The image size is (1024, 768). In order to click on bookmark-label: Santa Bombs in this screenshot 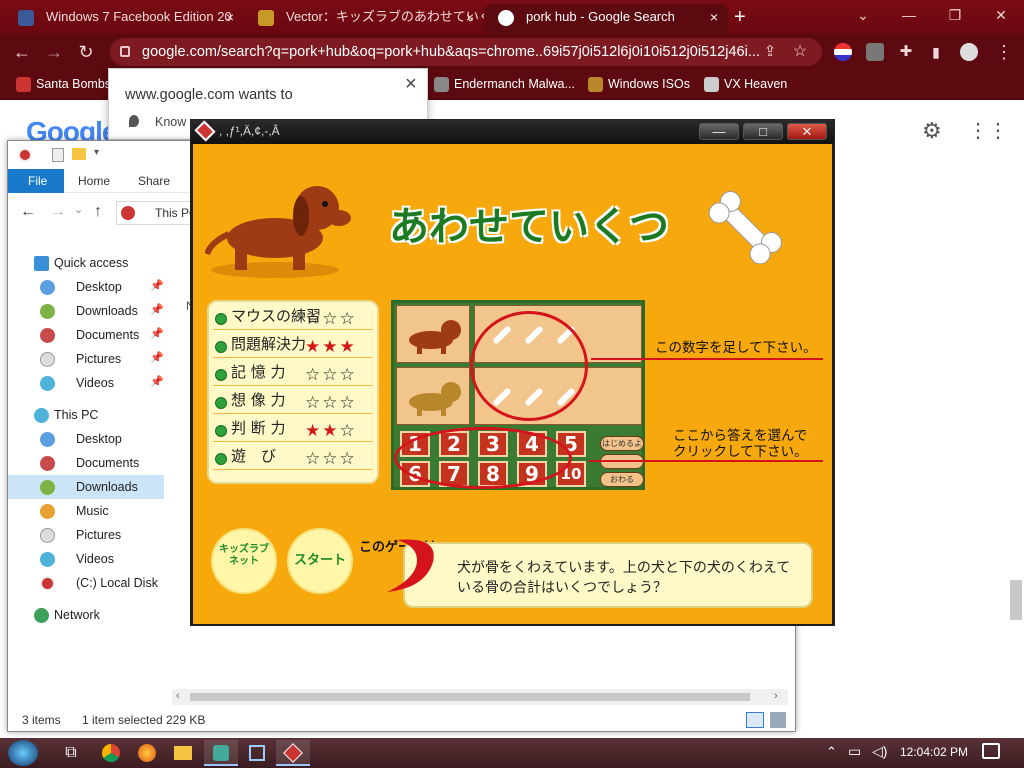, I will do `click(74, 84)`.